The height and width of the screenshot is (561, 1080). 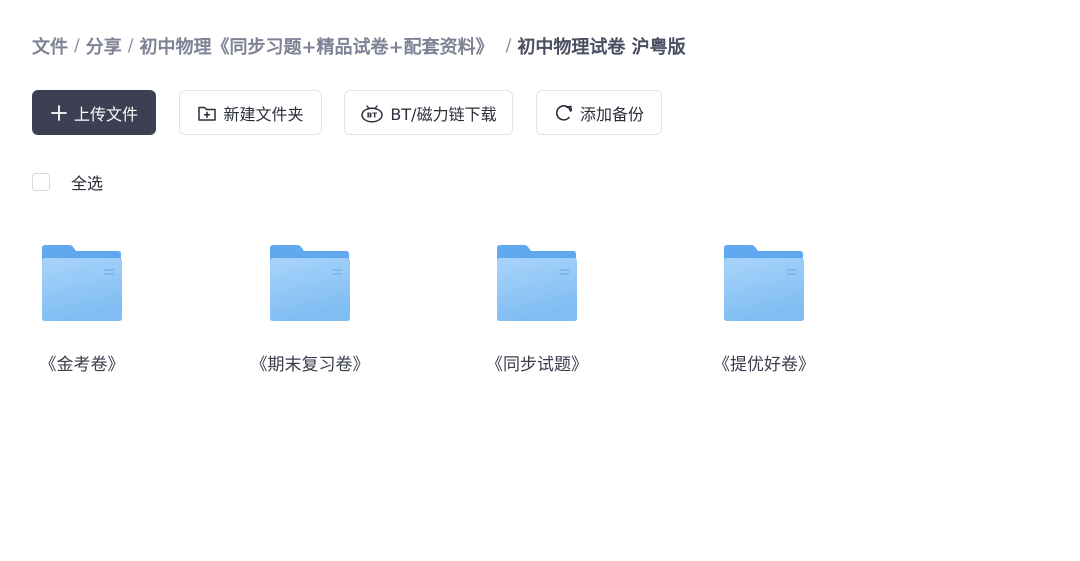 I want to click on new-folder-icon, so click(x=207, y=113).